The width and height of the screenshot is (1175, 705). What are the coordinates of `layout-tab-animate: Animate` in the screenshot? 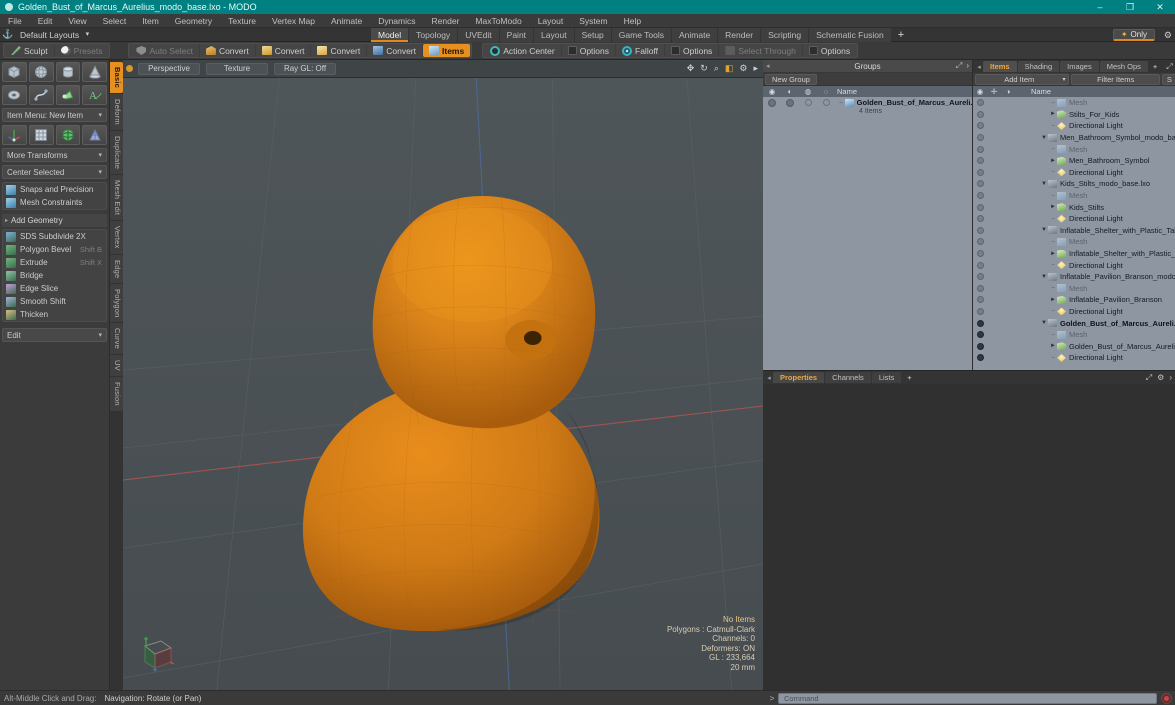 It's located at (694, 35).